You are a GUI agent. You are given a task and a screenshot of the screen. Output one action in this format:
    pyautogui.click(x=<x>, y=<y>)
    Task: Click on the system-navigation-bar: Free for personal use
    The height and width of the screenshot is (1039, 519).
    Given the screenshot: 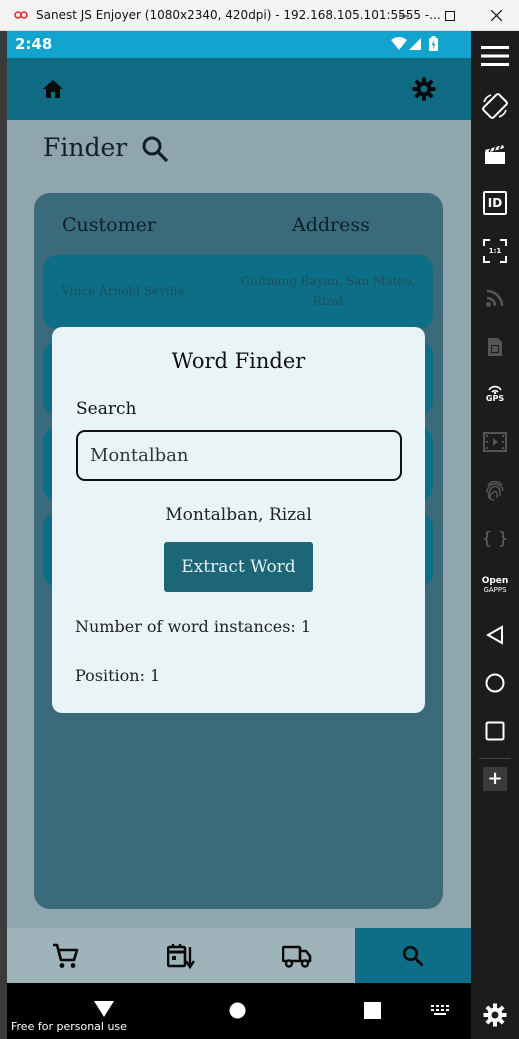 What is the action you would take?
    pyautogui.click(x=239, y=1011)
    